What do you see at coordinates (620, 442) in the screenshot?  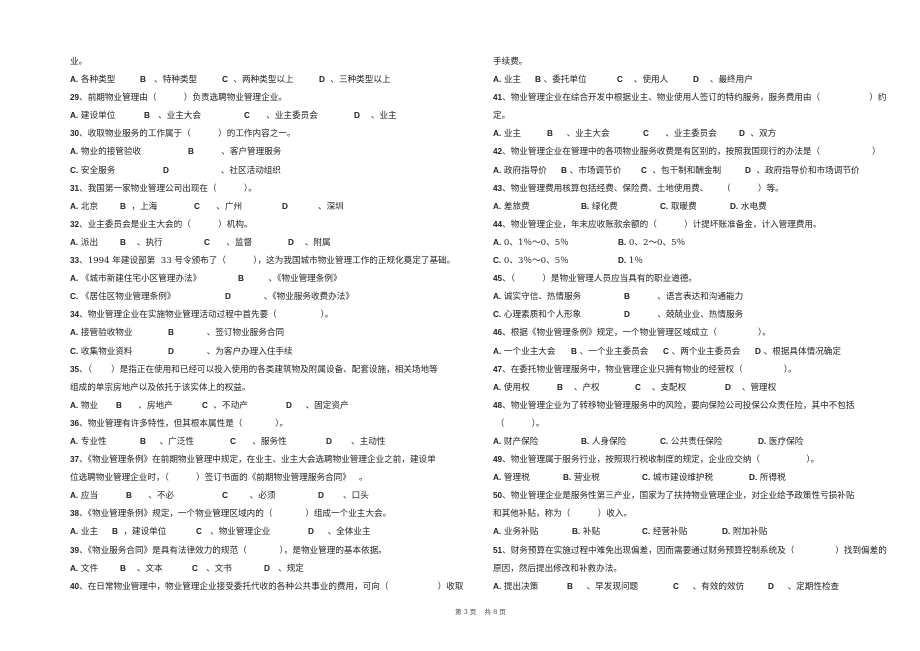 I see `option-b: B. 人身保险` at bounding box center [620, 442].